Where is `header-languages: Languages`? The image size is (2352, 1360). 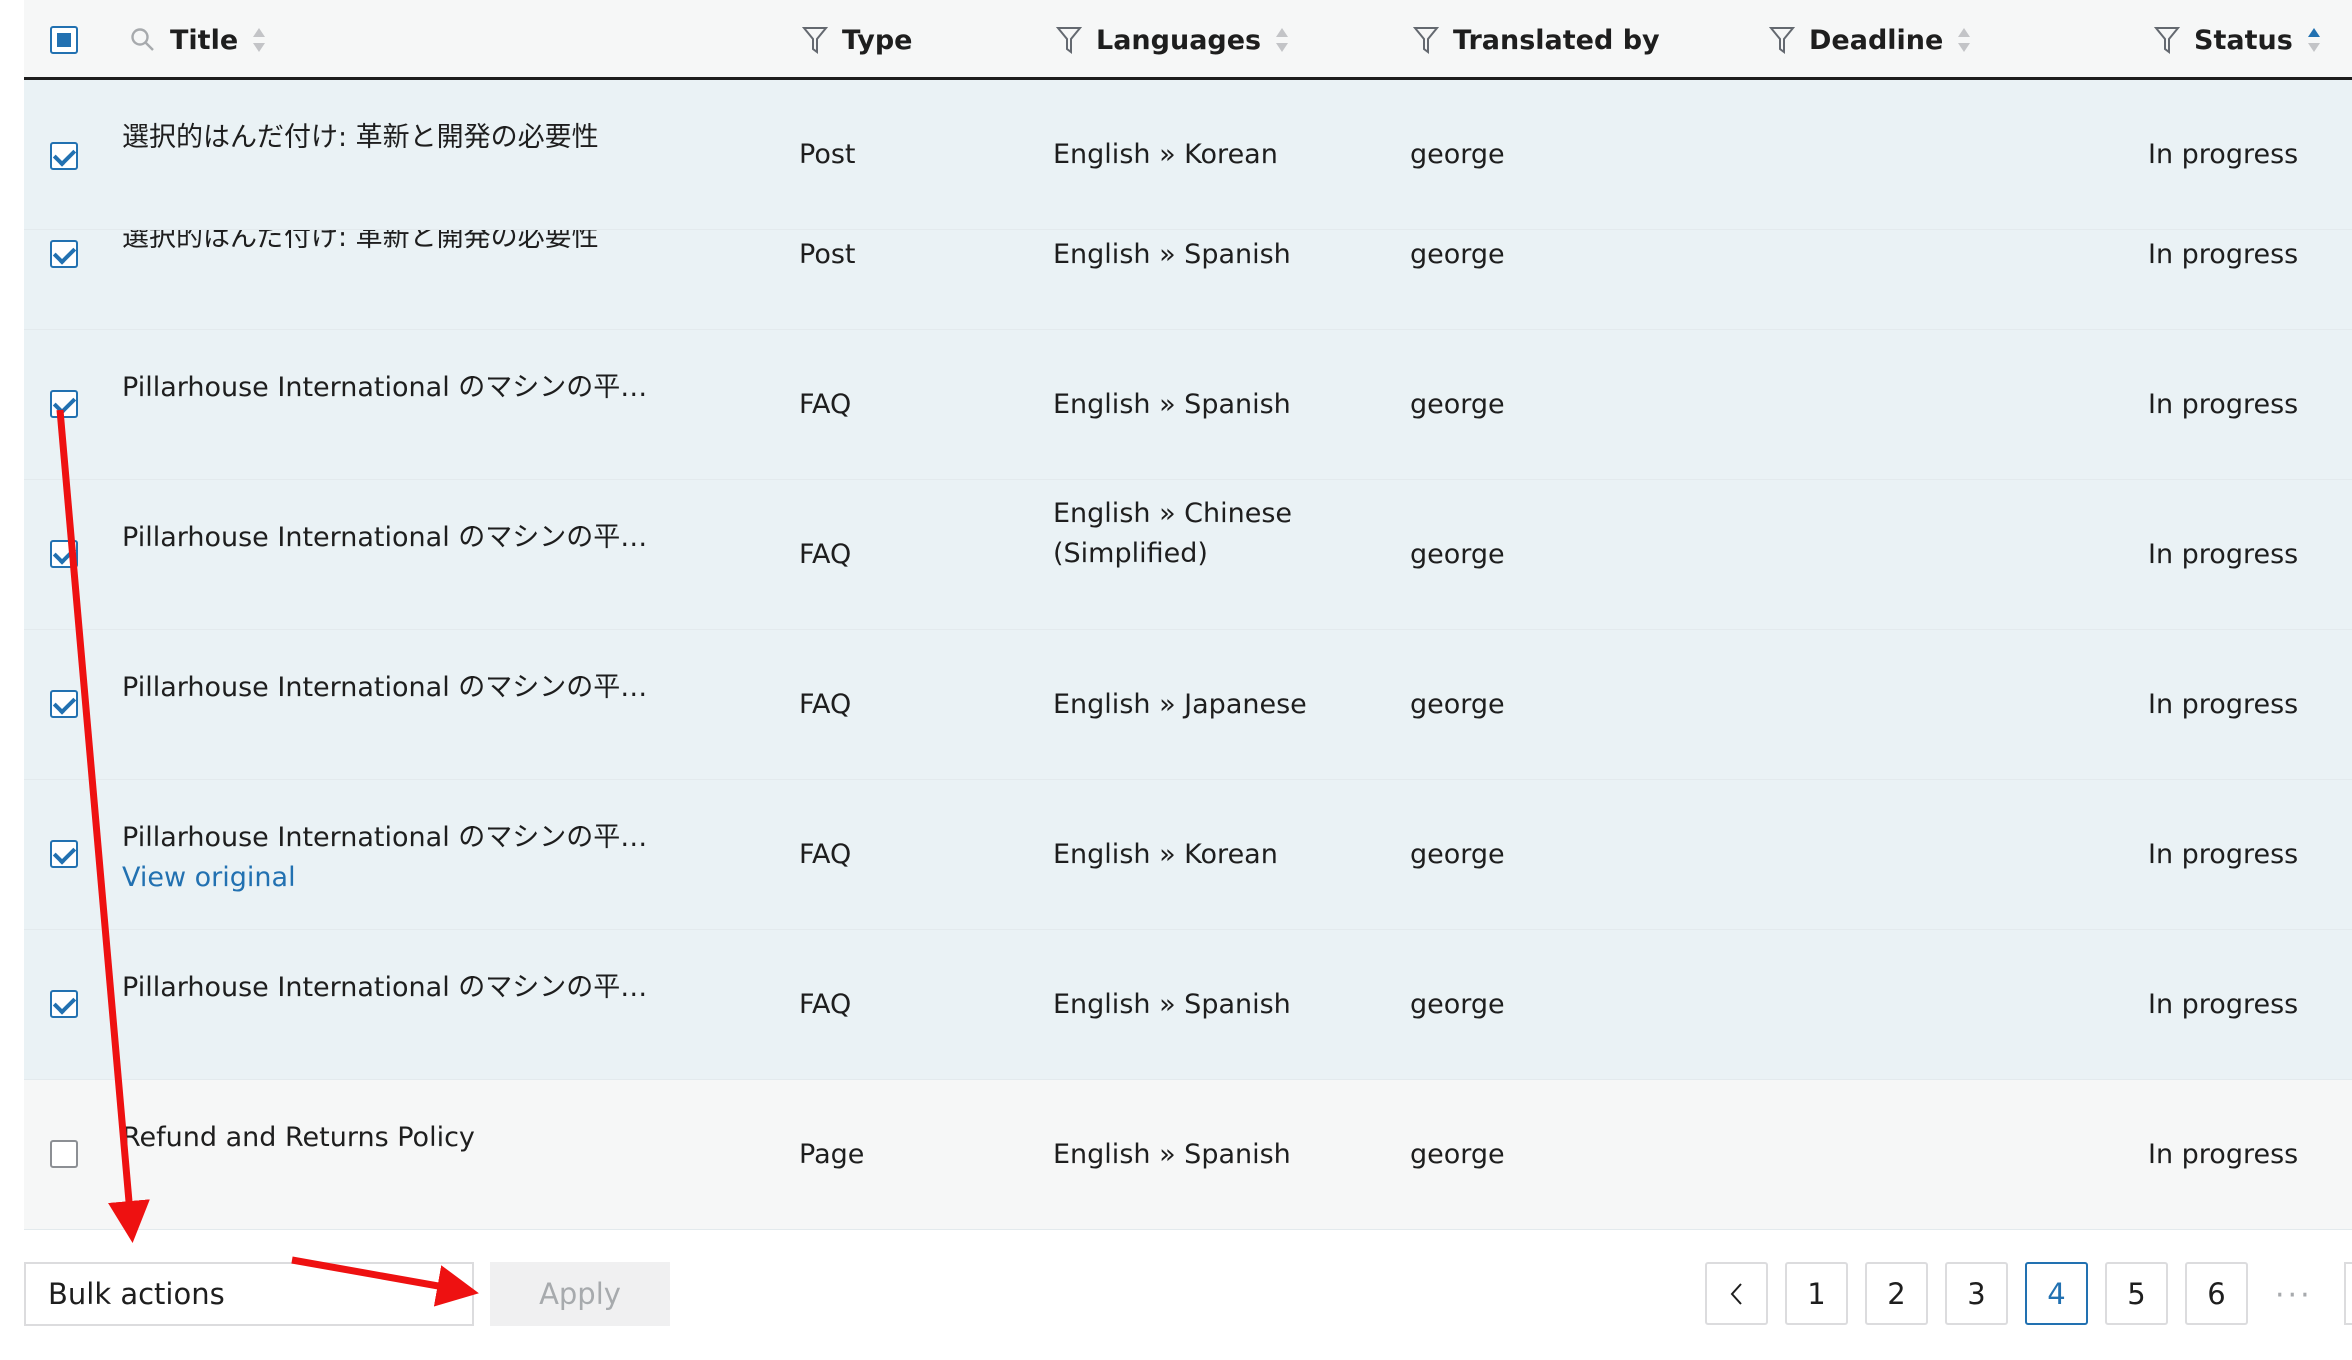
header-languages: Languages is located at coordinates (1172, 40).